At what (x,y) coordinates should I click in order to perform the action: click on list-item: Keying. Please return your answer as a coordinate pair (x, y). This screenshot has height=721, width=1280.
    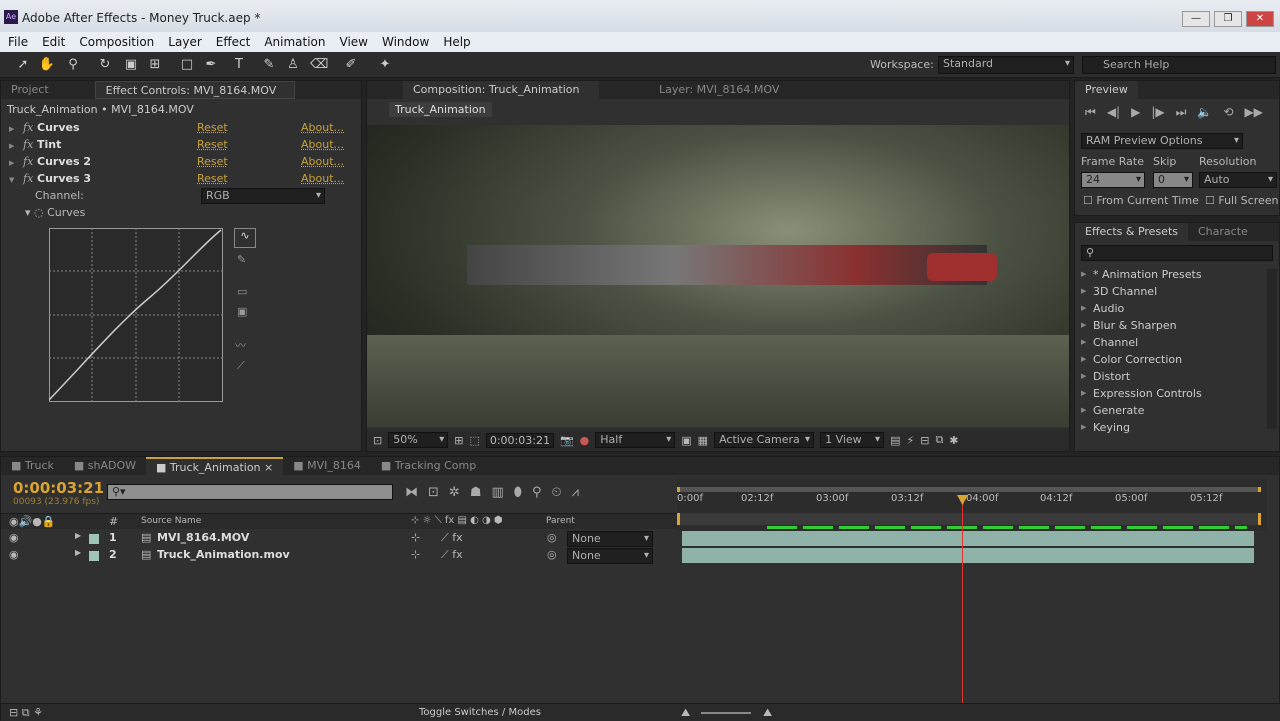
    Looking at the image, I should click on (1170, 427).